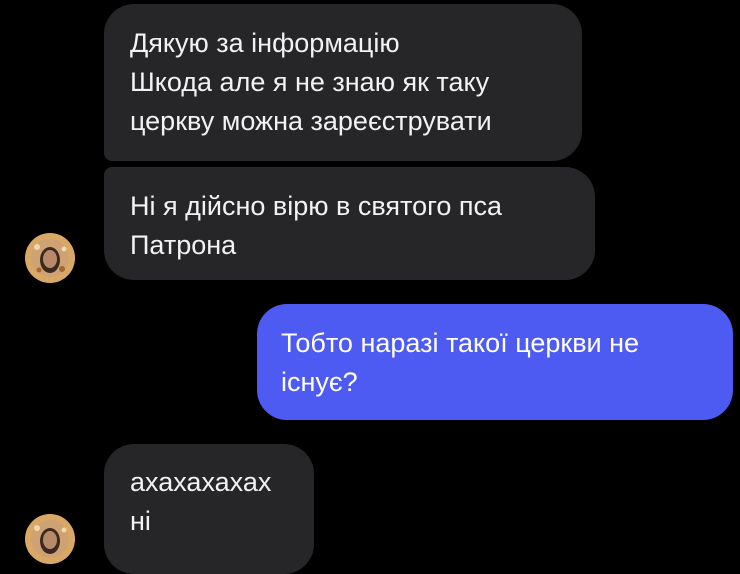 The width and height of the screenshot is (740, 574). What do you see at coordinates (349, 223) in the screenshot?
I see `incoming-message-bubble: Ні я дійсно вірю в святого пса Патрона` at bounding box center [349, 223].